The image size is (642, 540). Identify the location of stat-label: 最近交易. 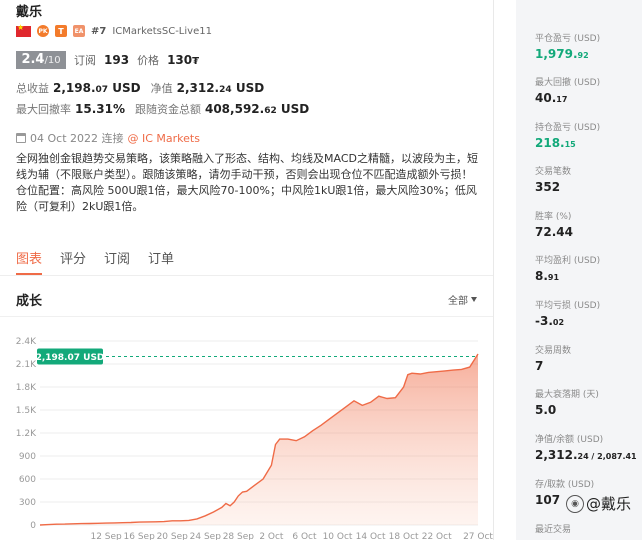
(553, 530).